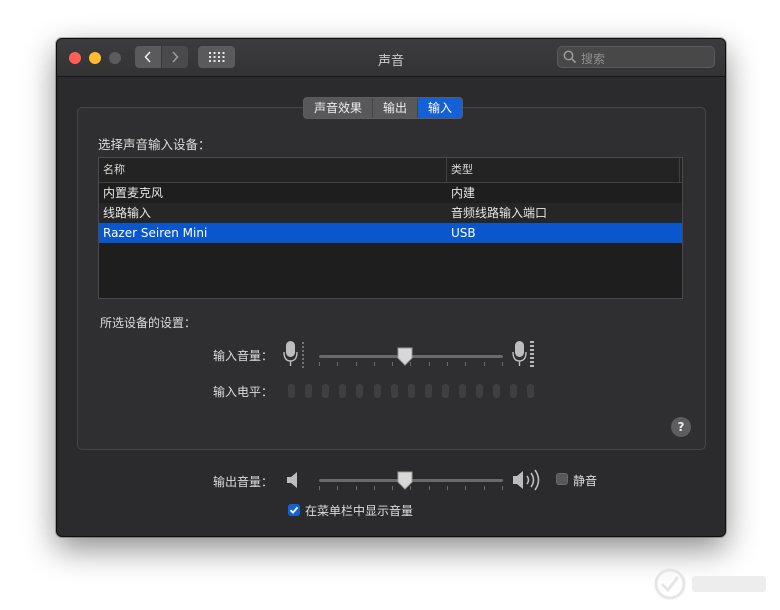  I want to click on input-volume-knob, so click(405, 357).